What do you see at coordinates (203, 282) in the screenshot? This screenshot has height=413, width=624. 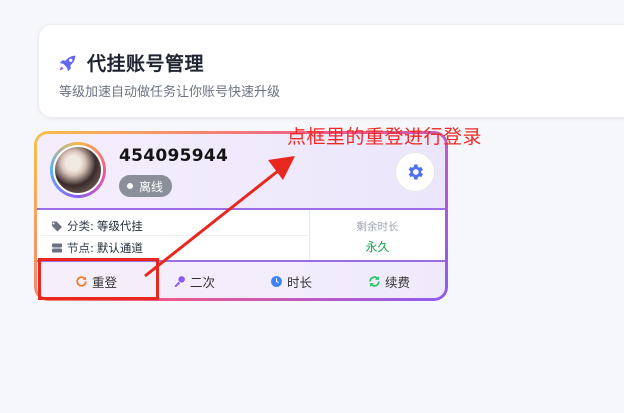 I see `second-label: 二次` at bounding box center [203, 282].